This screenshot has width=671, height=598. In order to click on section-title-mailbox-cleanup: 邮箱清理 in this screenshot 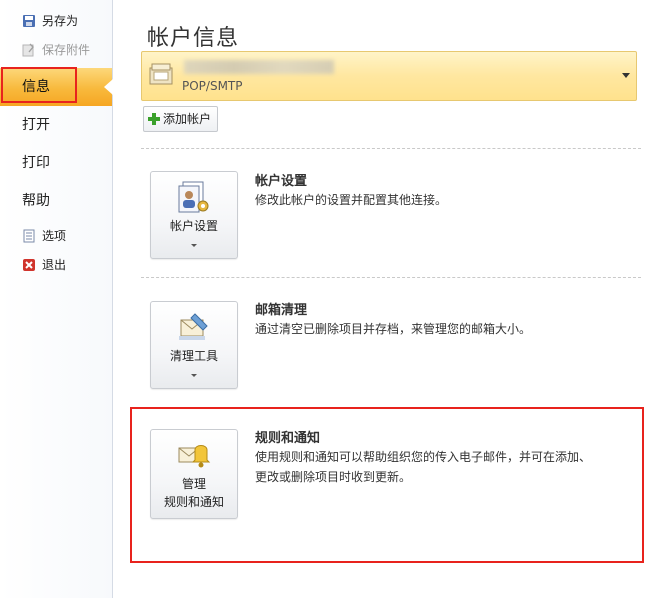, I will do `click(281, 310)`.